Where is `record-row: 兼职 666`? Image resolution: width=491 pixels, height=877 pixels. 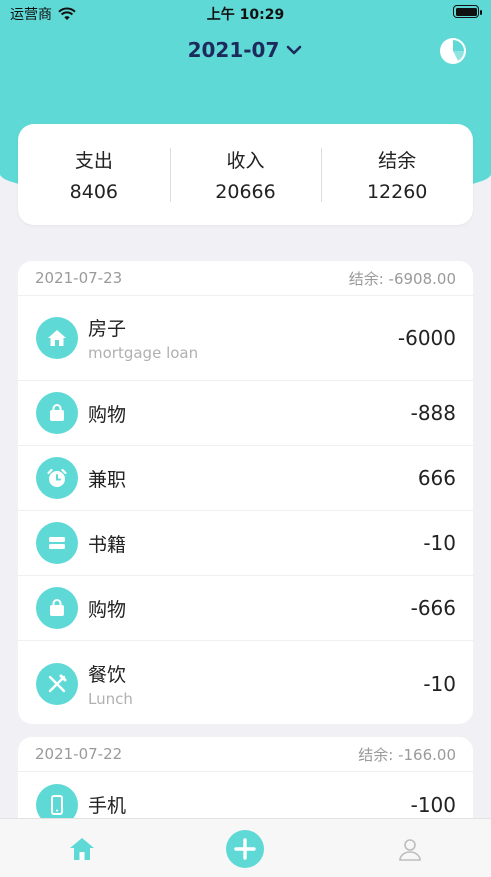 record-row: 兼职 666 is located at coordinates (245, 478).